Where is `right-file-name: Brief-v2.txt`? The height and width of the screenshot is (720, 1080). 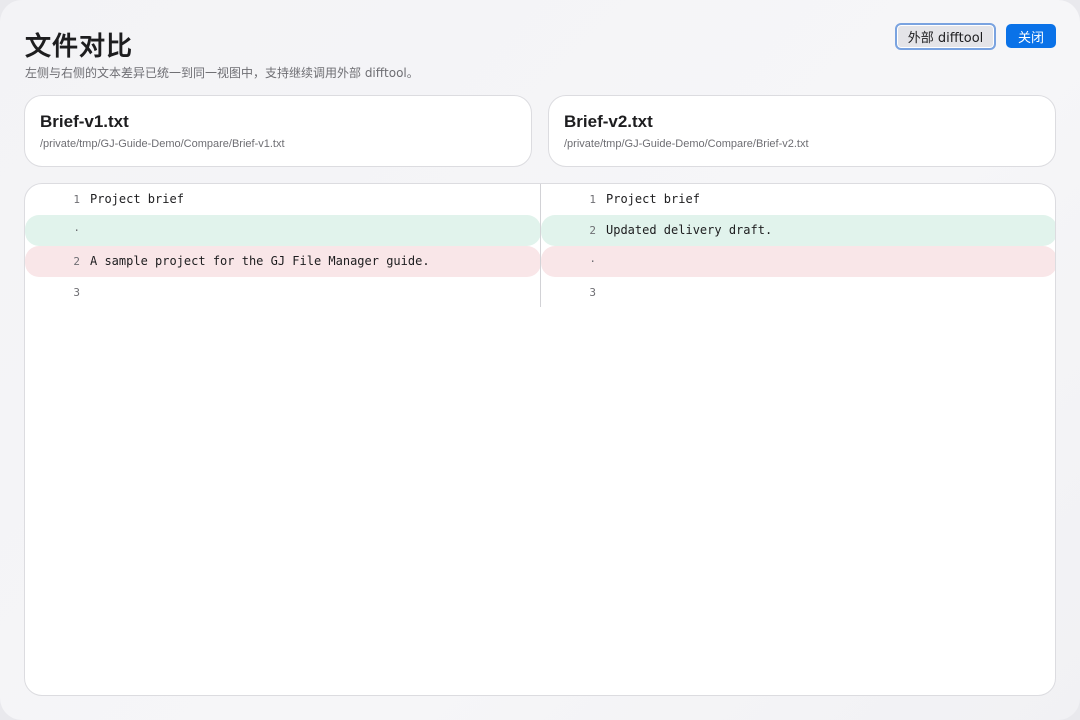
right-file-name: Brief-v2.txt is located at coordinates (608, 121).